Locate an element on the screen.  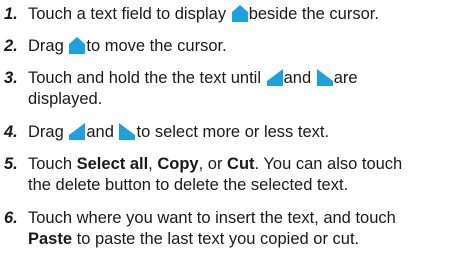
step-number: 1. is located at coordinates (11, 14).